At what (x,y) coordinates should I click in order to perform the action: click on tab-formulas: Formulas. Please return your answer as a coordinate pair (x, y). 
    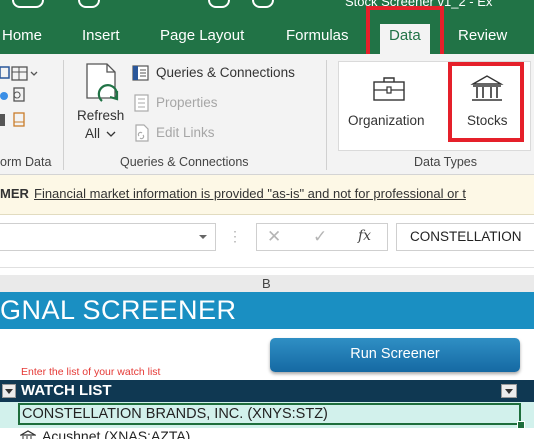
    Looking at the image, I should click on (317, 35).